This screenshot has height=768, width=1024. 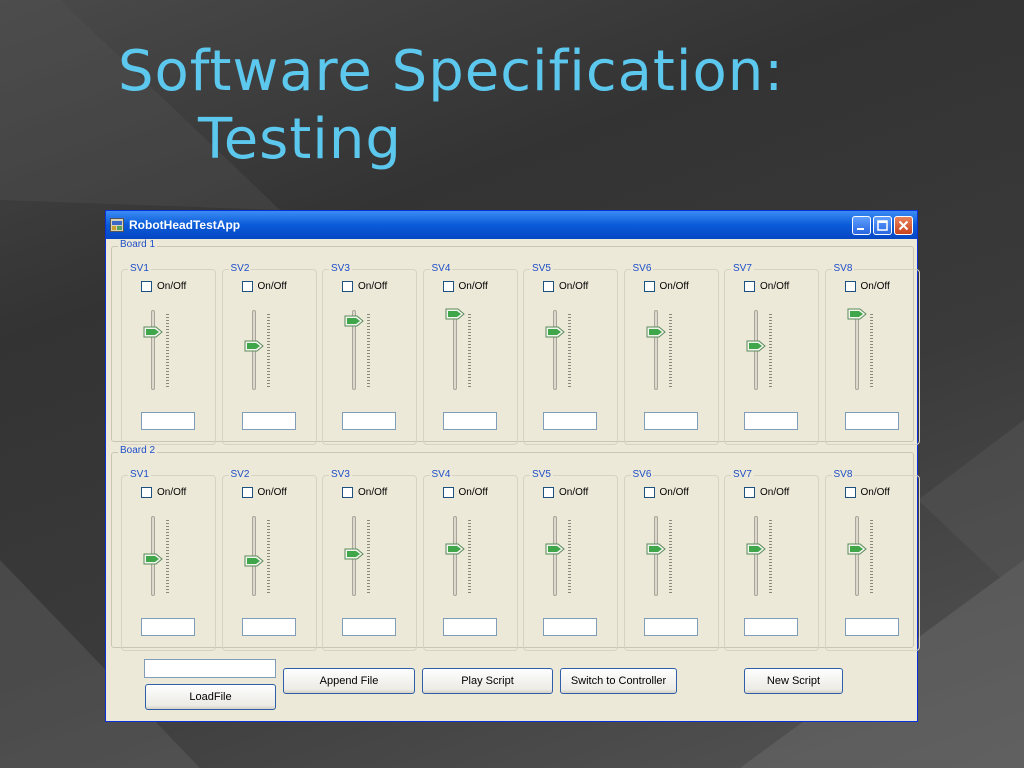 What do you see at coordinates (300, 139) in the screenshot?
I see `slide-title-line2: Testing` at bounding box center [300, 139].